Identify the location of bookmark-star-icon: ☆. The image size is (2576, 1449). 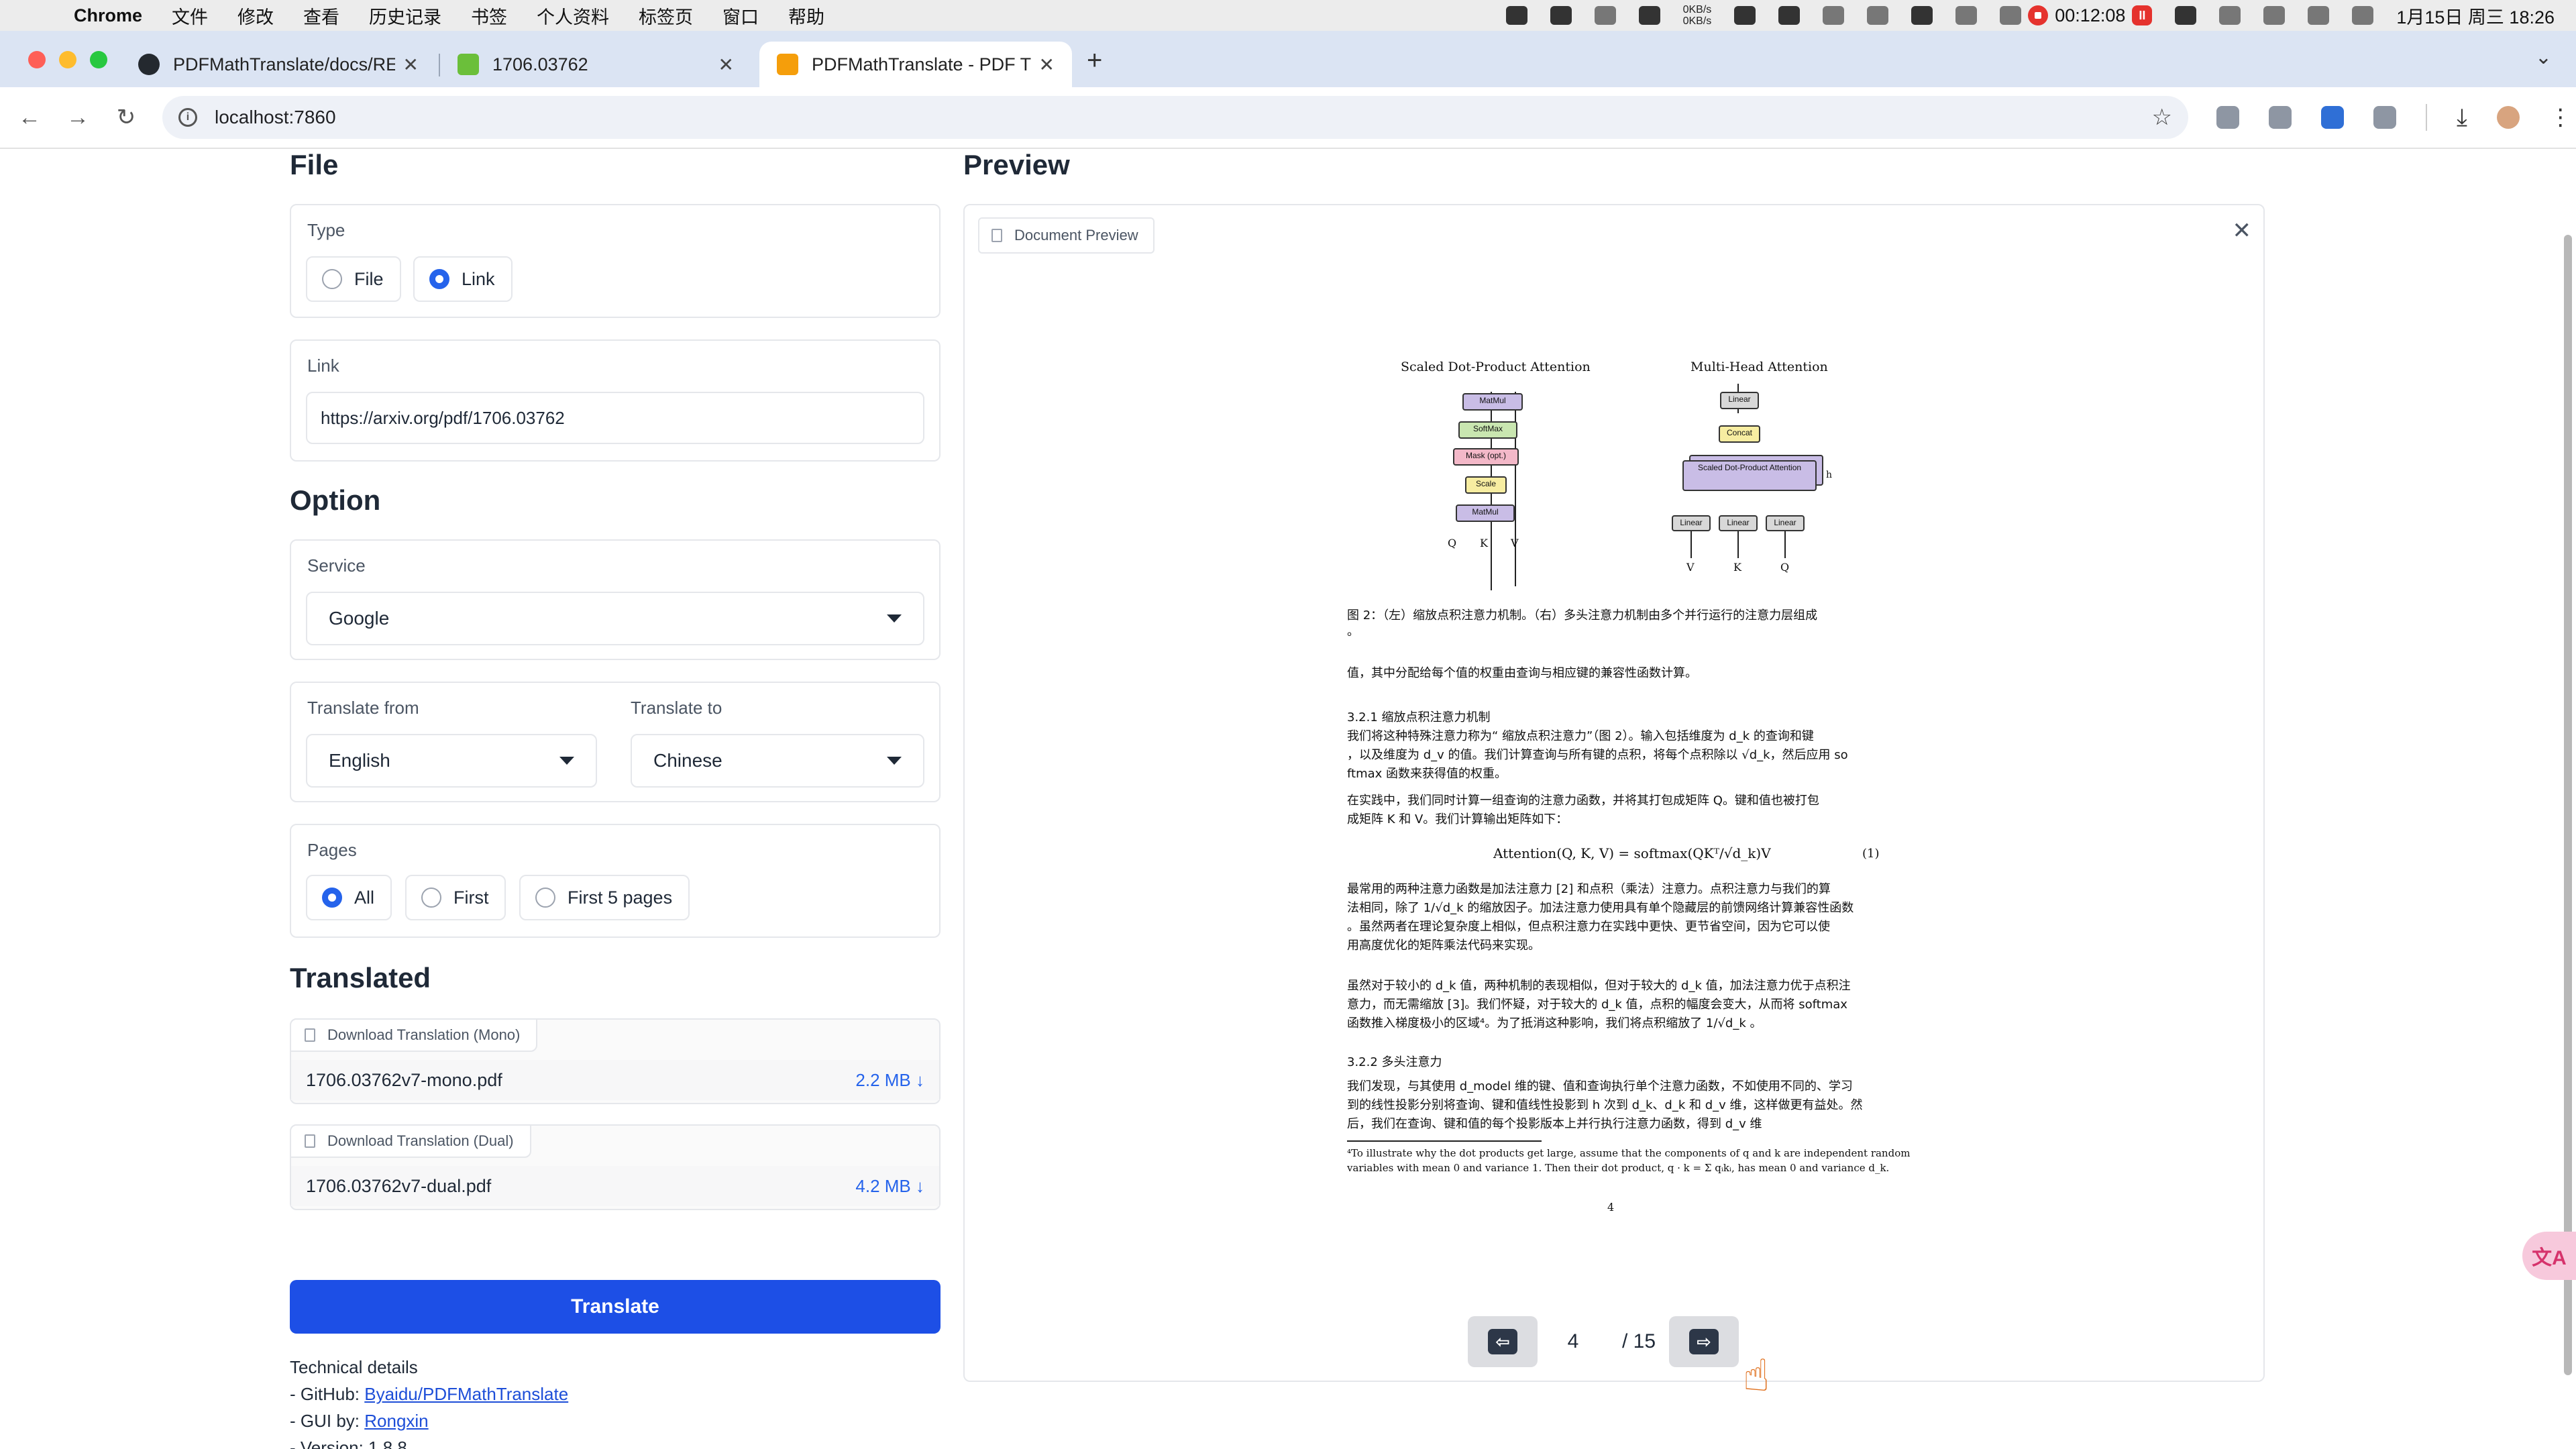
(2162, 117).